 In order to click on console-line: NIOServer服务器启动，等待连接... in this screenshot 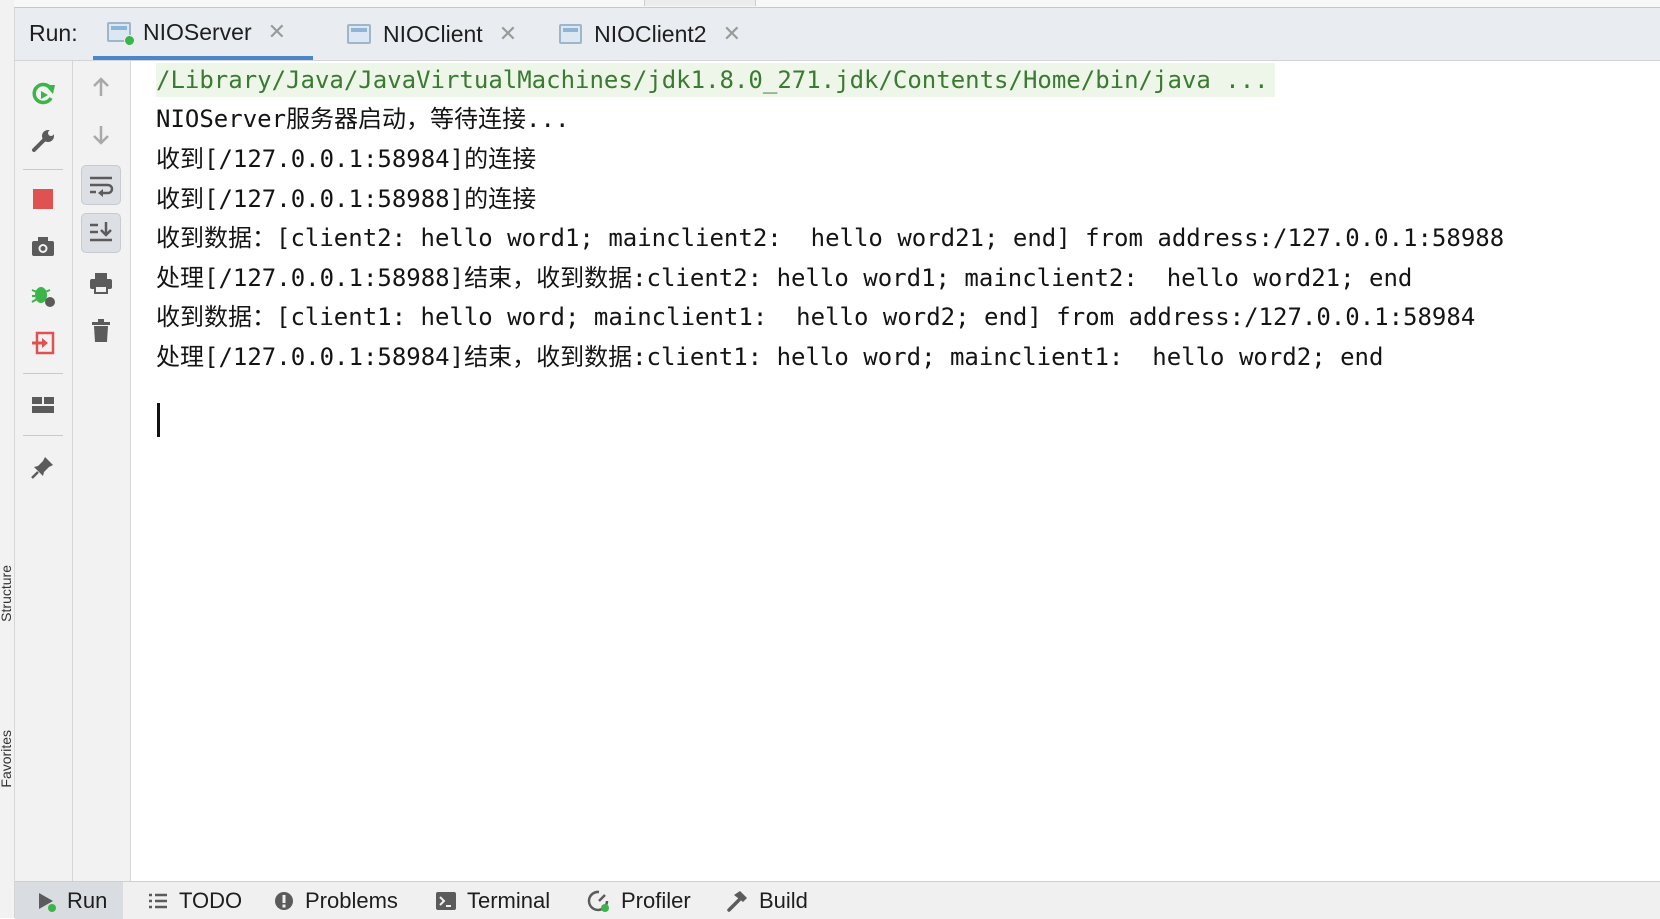, I will do `click(363, 119)`.